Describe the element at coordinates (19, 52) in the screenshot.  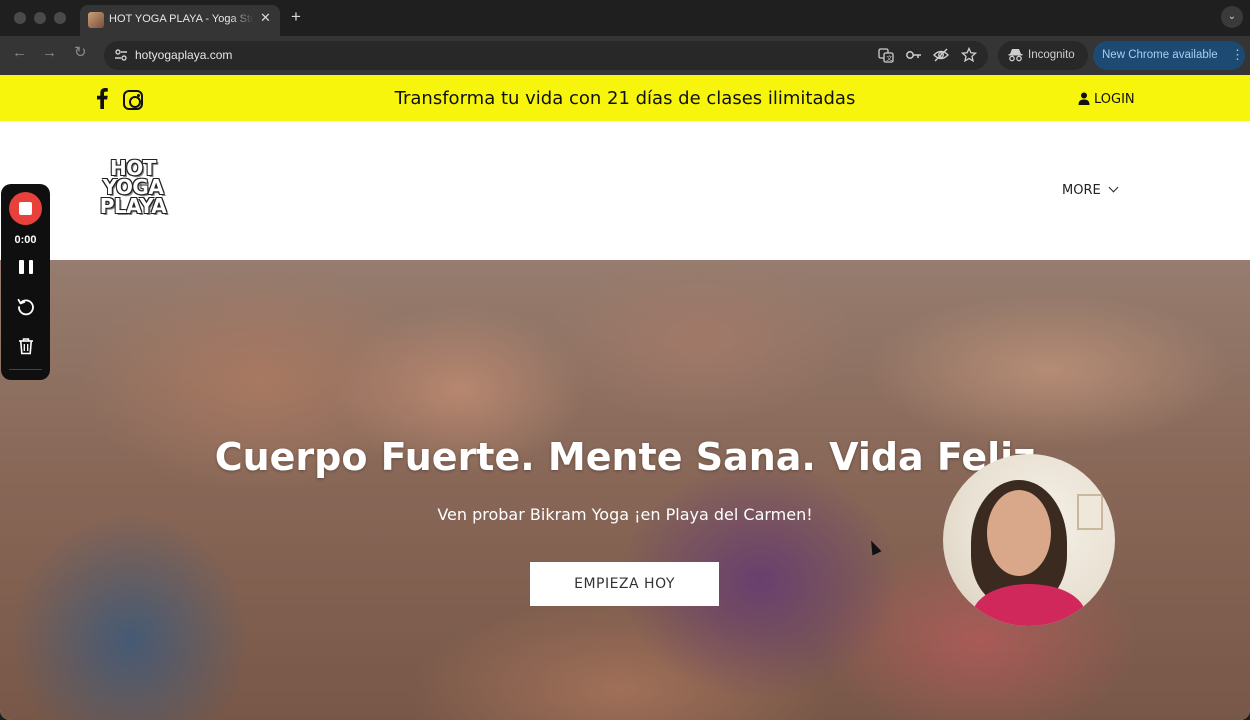
I see `back-button: ←` at that location.